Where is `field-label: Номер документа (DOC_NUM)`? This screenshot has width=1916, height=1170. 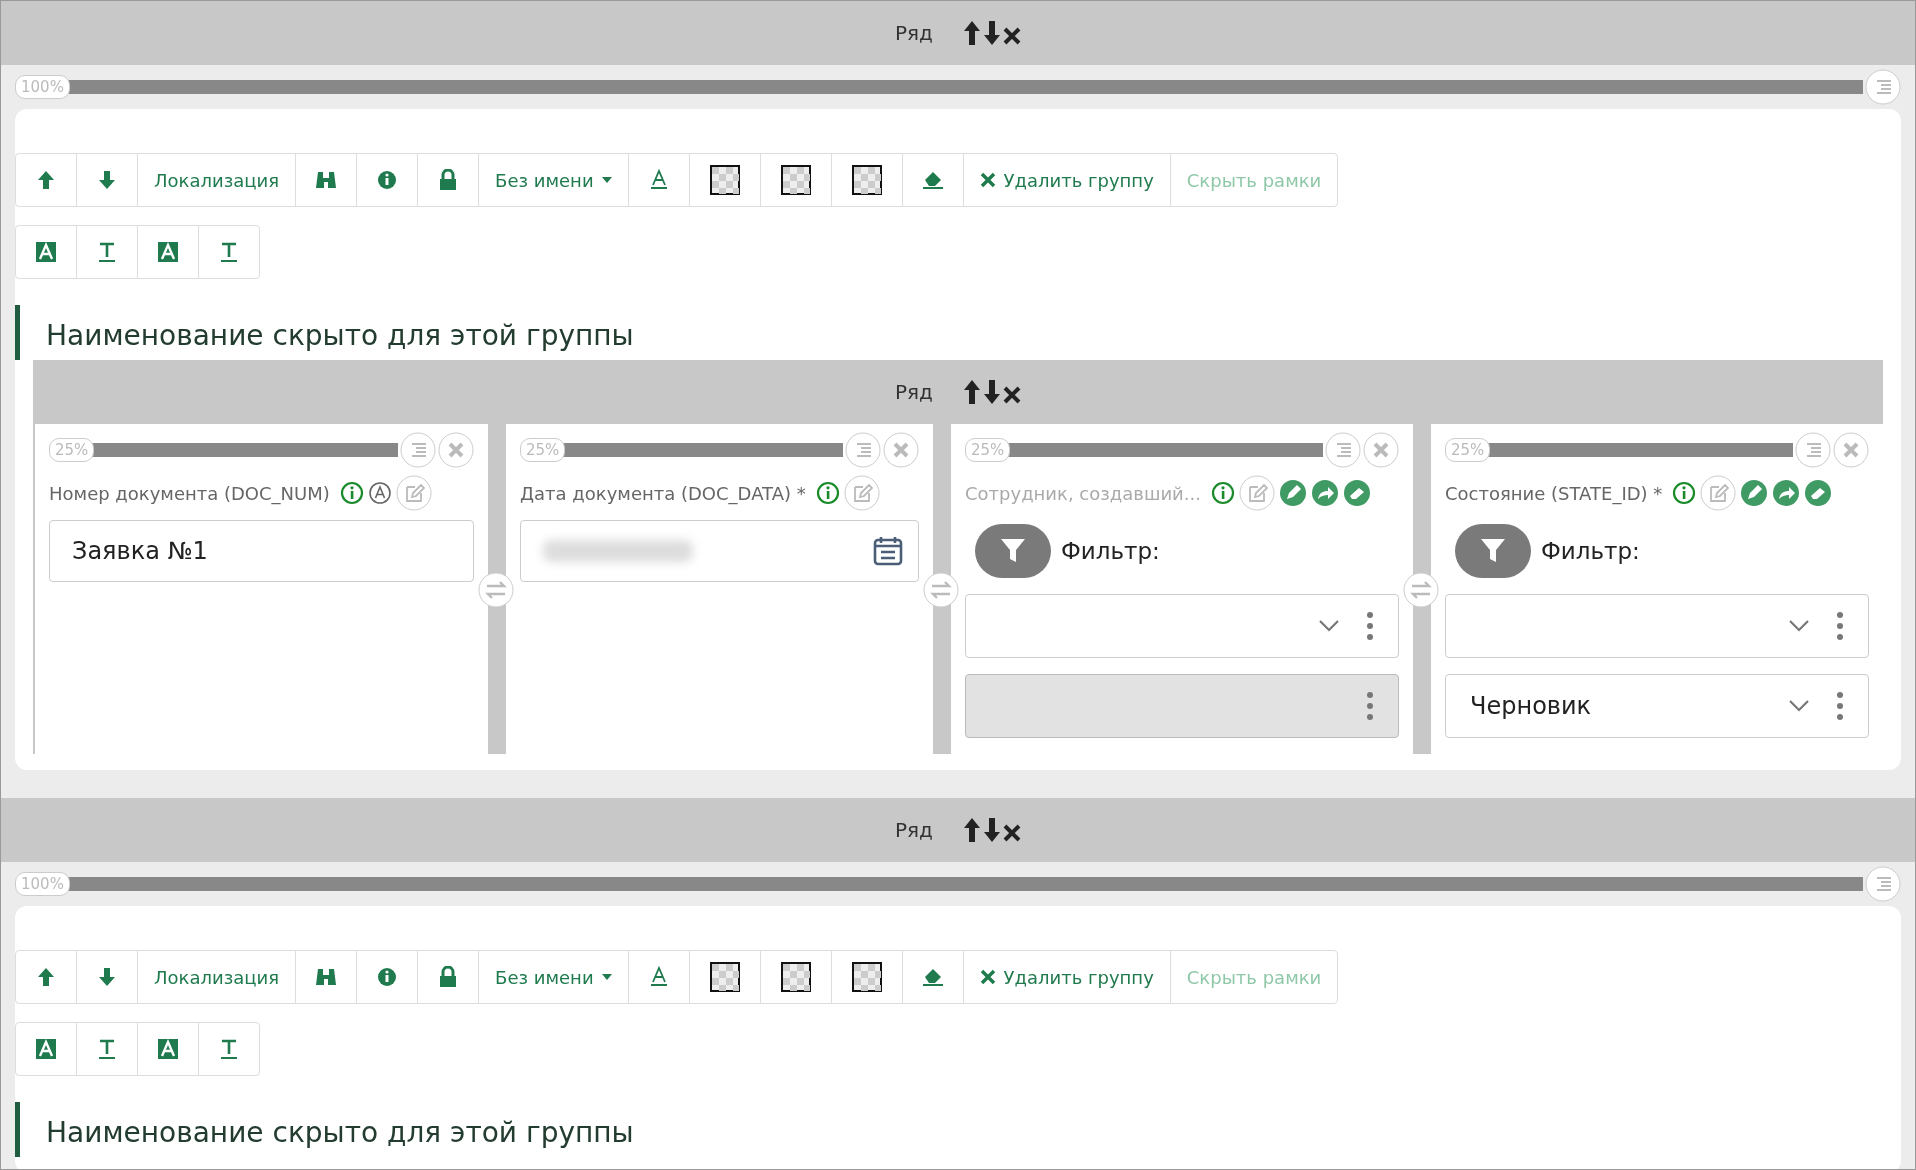 field-label: Номер документа (DOC_NUM) is located at coordinates (189, 493).